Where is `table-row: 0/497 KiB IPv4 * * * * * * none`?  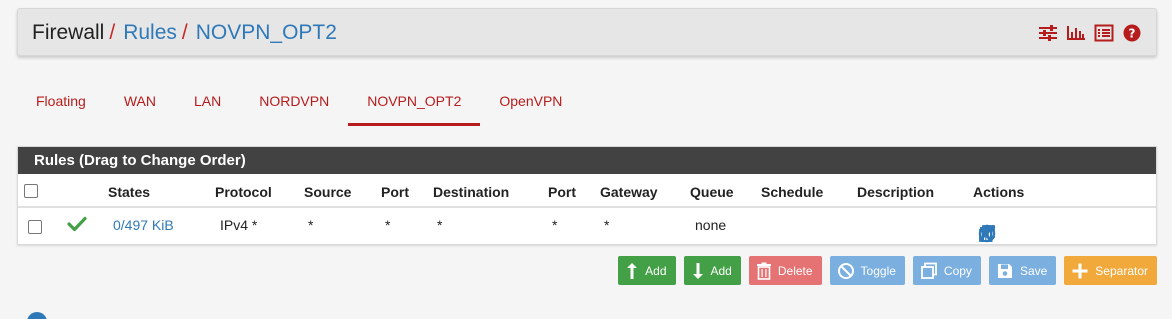
table-row: 0/497 KiB IPv4 * * * * * * none is located at coordinates (587, 226).